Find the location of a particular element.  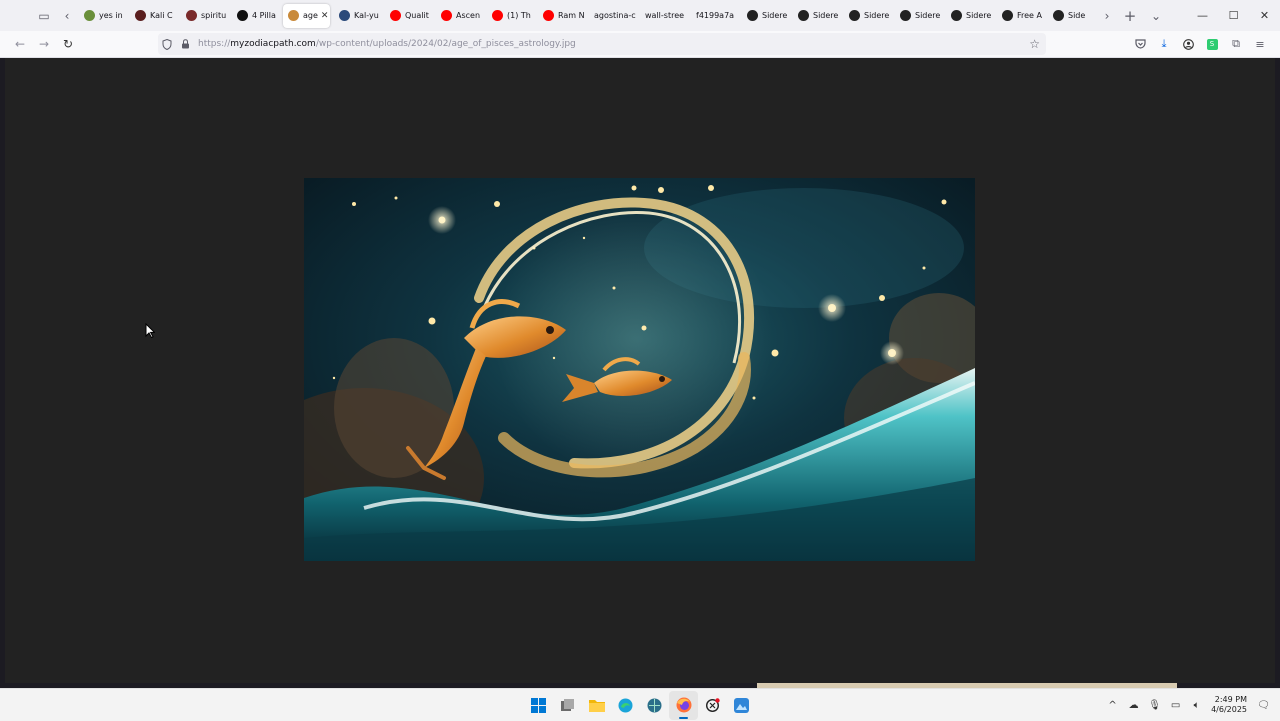

tab-label: Free A is located at coordinates (1029, 15).